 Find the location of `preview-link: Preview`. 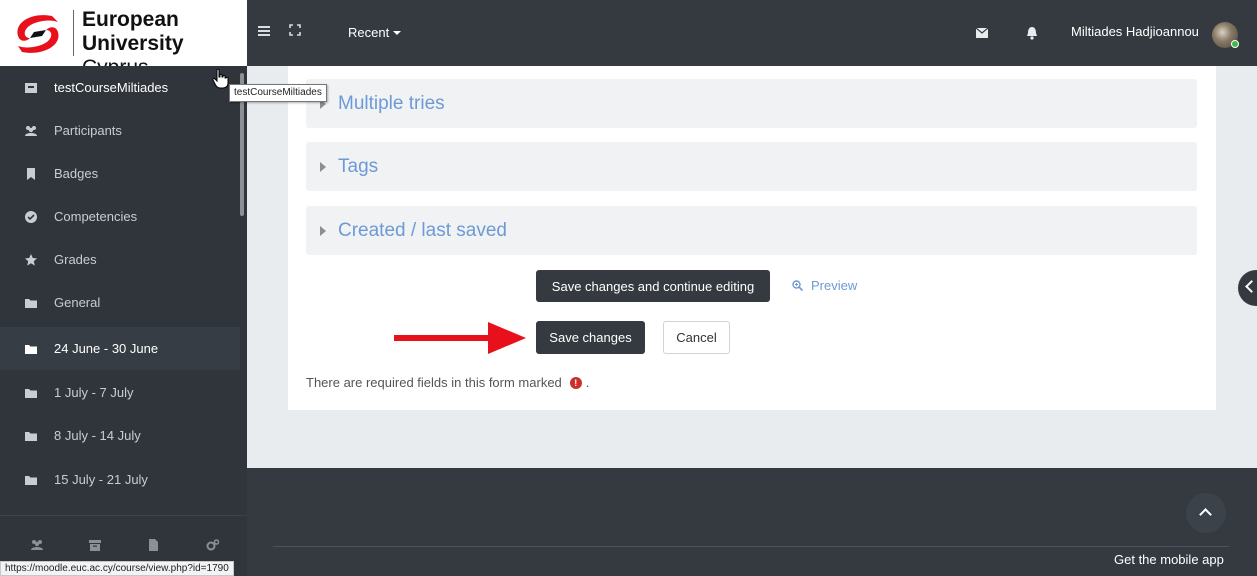

preview-link: Preview is located at coordinates (824, 285).